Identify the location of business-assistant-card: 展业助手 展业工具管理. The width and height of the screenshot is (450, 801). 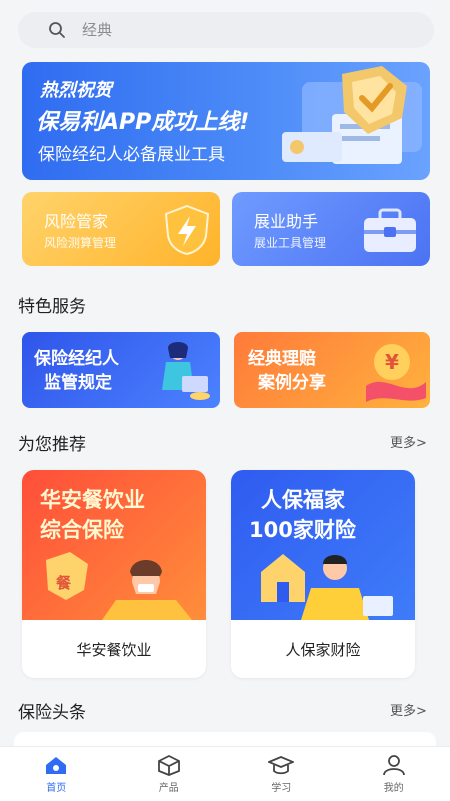
(331, 229).